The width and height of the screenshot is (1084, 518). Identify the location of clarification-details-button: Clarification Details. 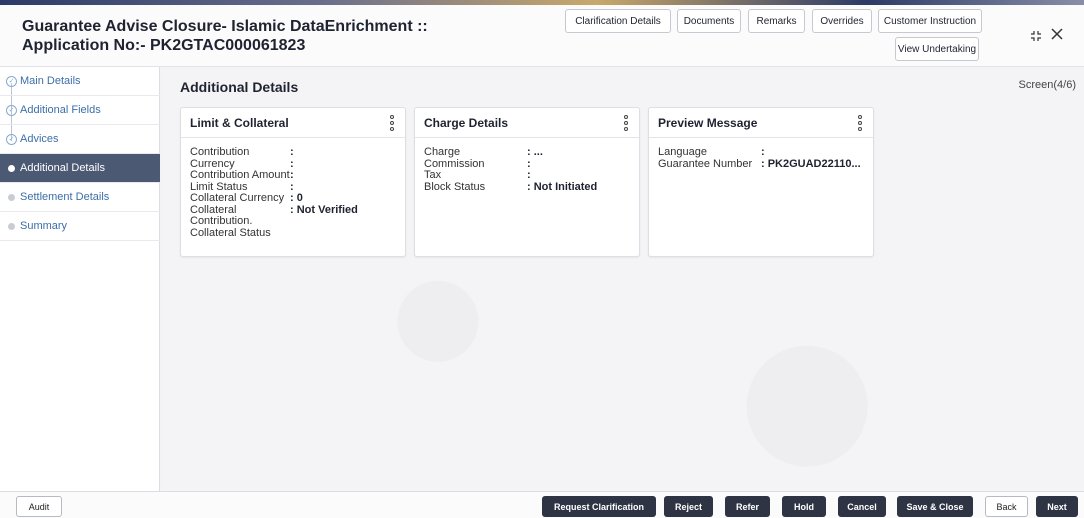
(618, 21).